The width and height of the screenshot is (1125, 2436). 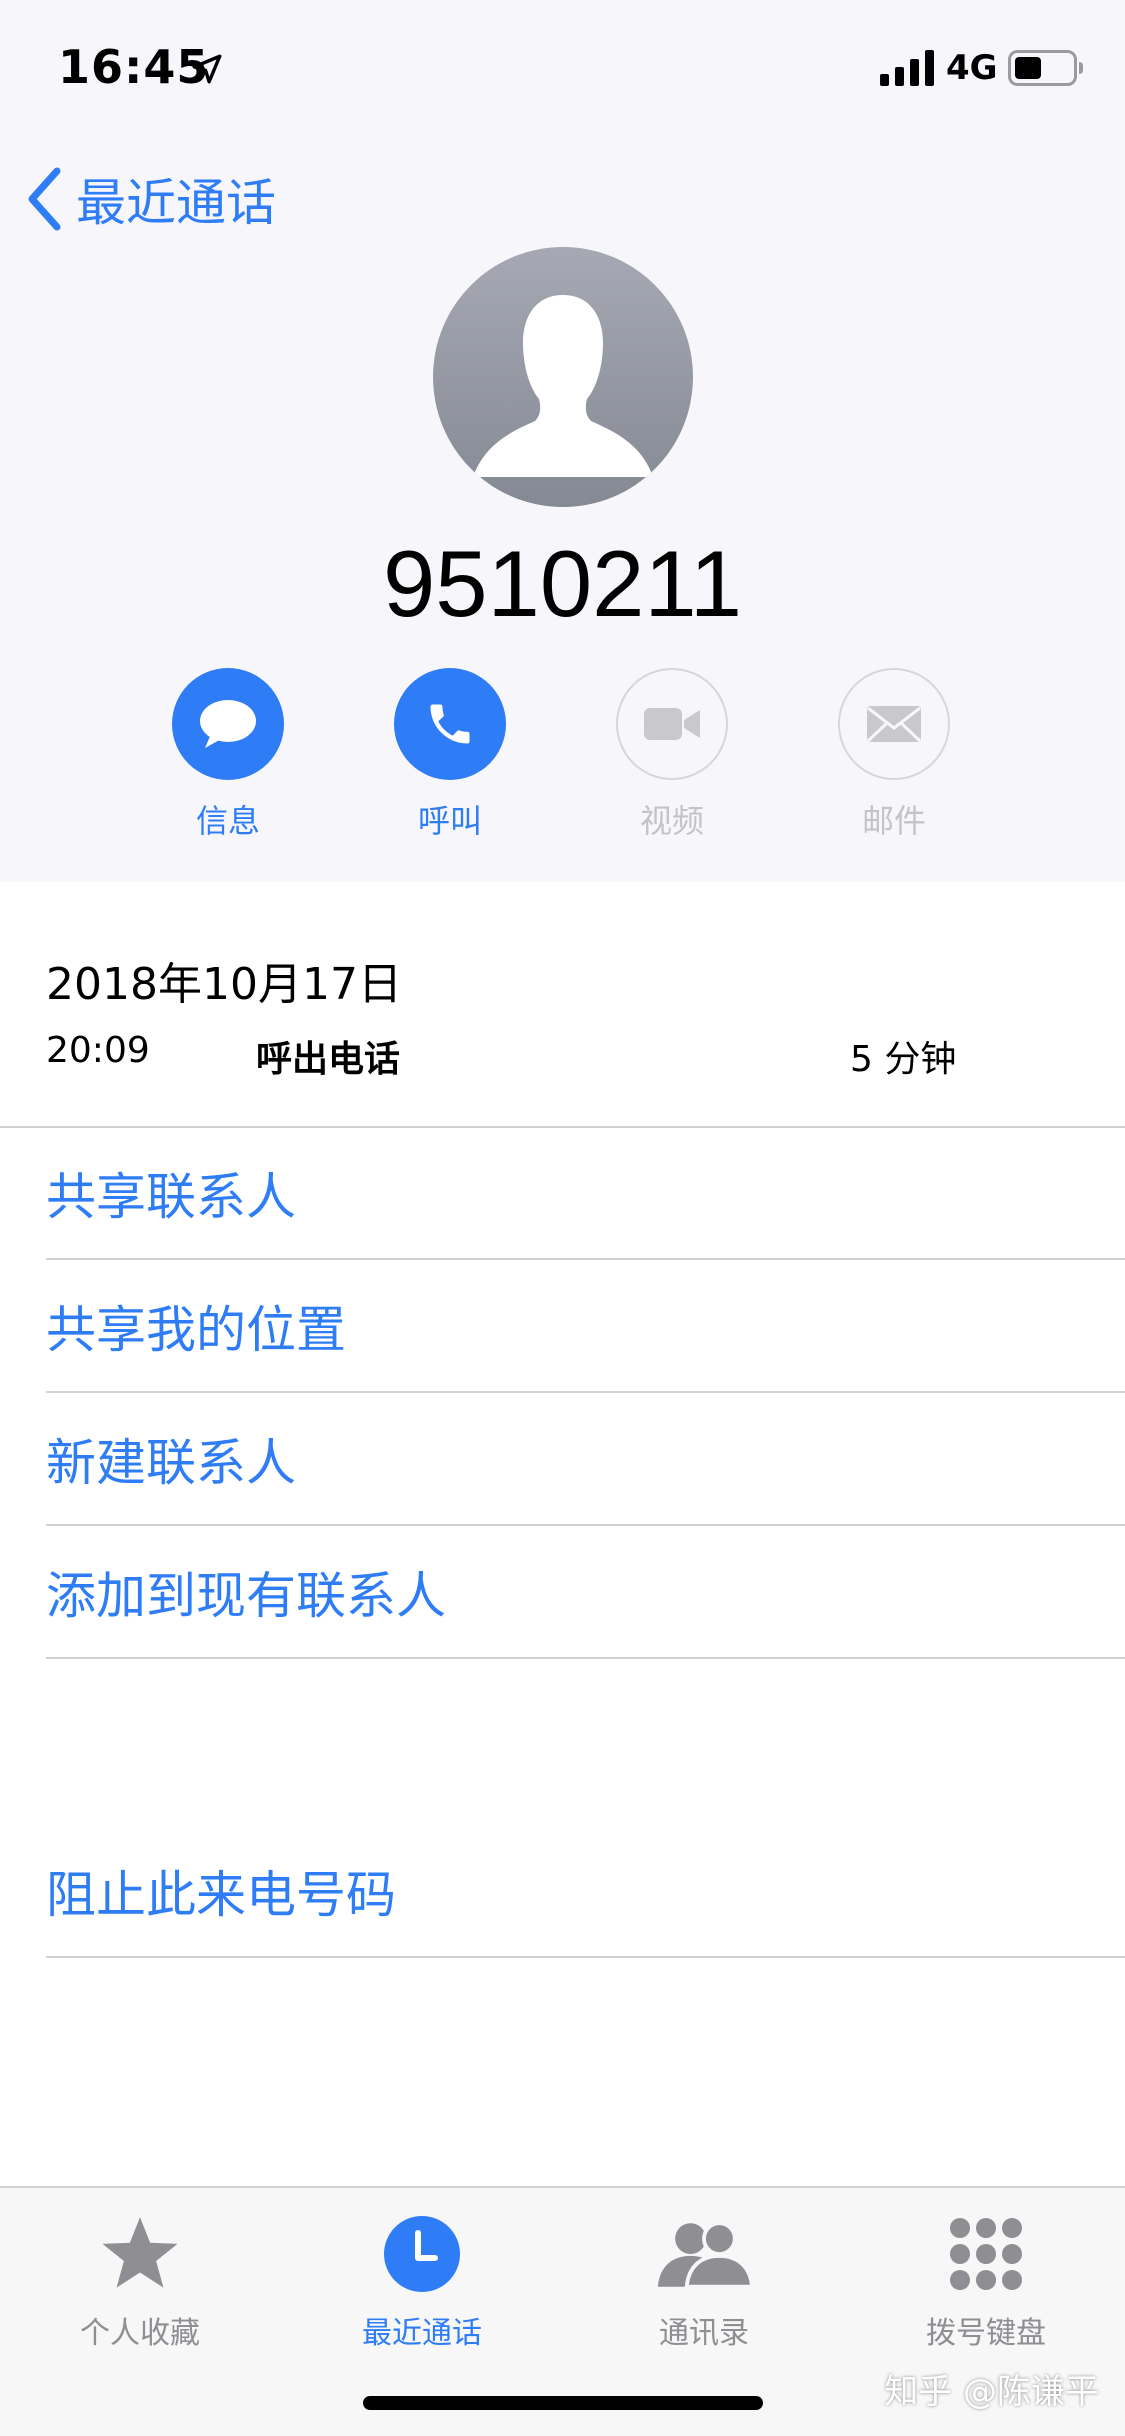 I want to click on watermark: 知乎 @陈谦平, so click(x=991, y=2392).